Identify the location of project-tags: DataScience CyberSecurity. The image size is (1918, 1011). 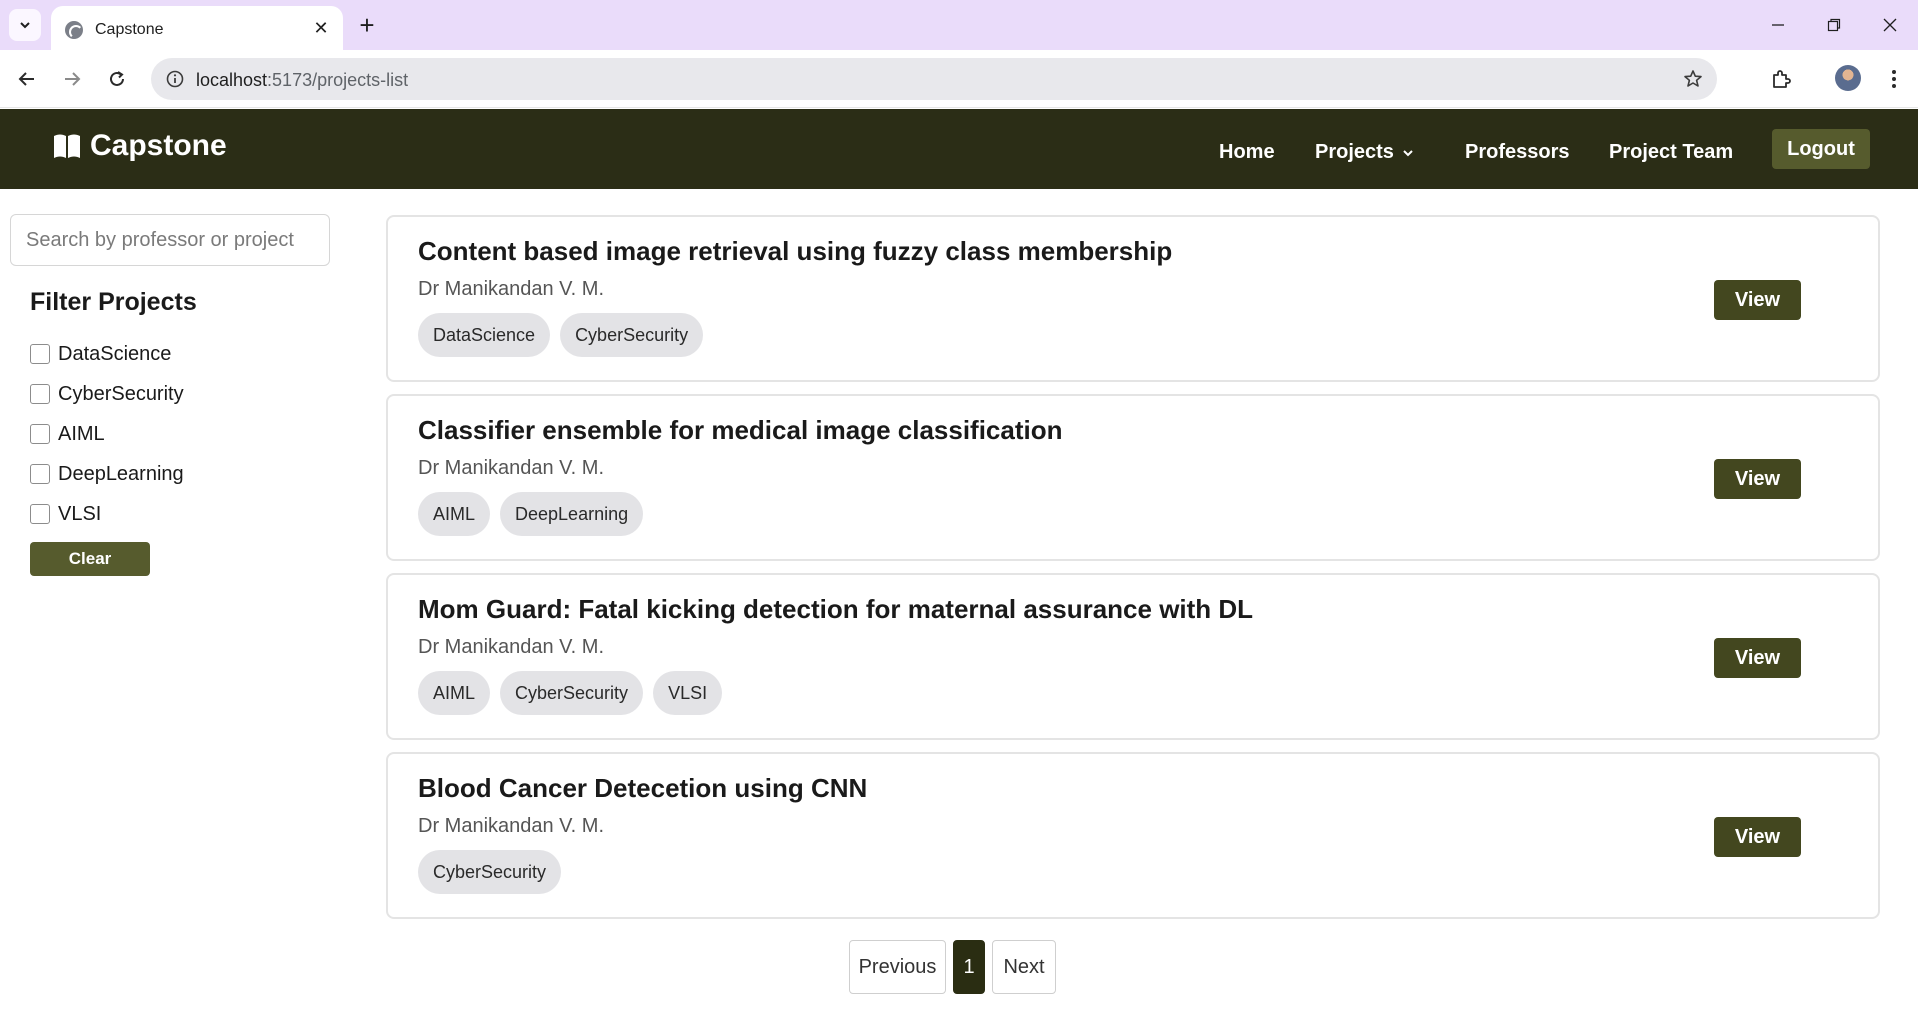
(561, 335).